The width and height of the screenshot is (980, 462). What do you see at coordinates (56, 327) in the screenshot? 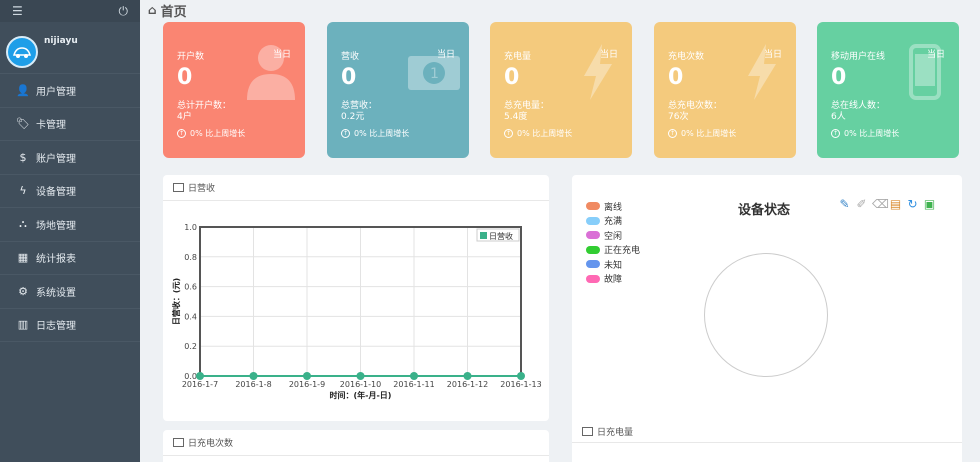
I see `sidebar-item-label: 日志管理` at bounding box center [56, 327].